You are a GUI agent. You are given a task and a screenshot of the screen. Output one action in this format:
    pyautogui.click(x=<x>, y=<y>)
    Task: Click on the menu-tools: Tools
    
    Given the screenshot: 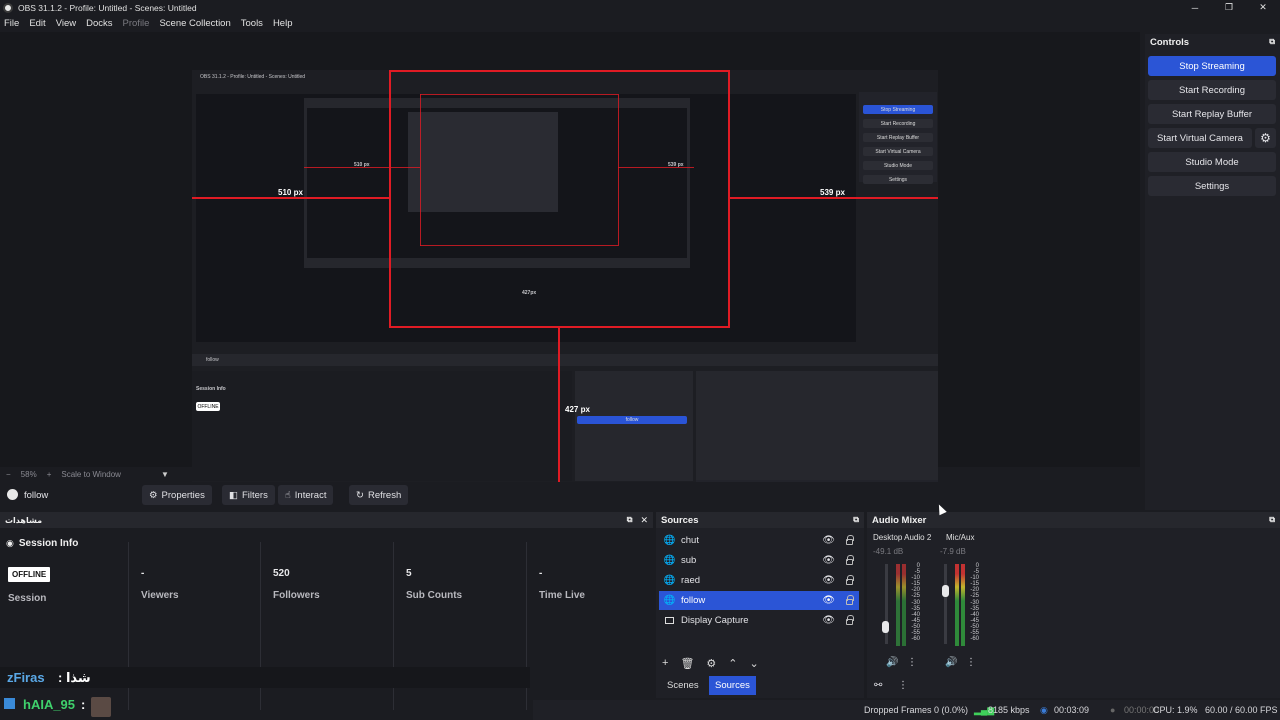 What is the action you would take?
    pyautogui.click(x=252, y=23)
    